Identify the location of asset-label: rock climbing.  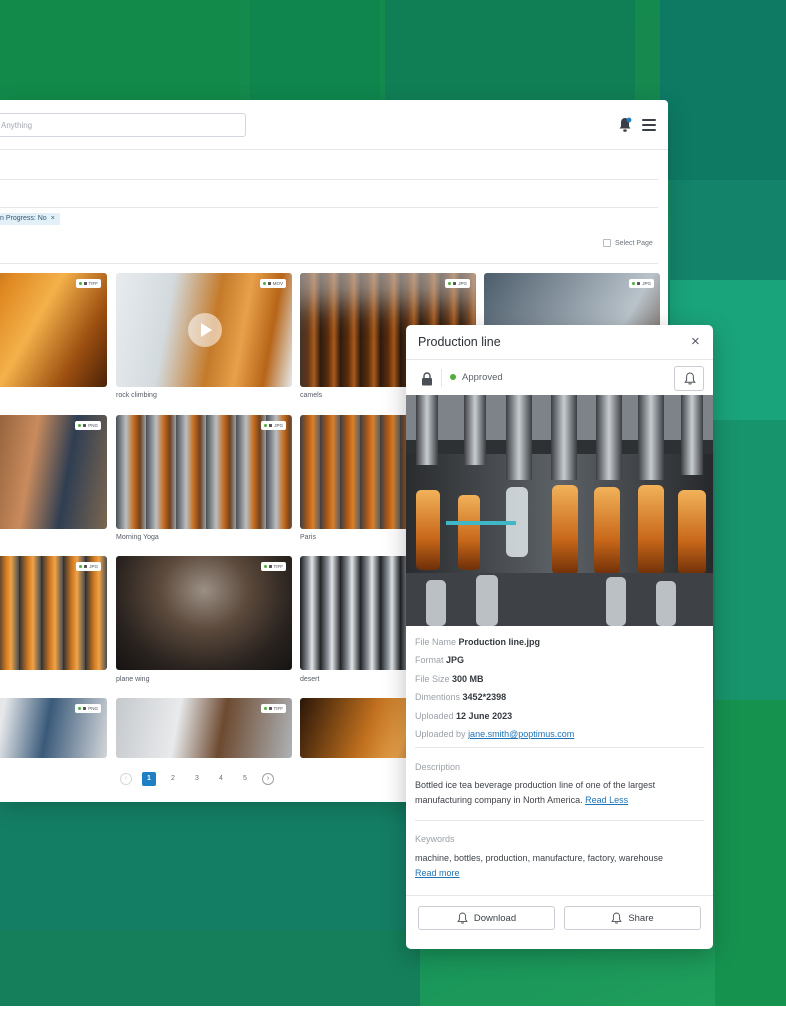
(136, 395).